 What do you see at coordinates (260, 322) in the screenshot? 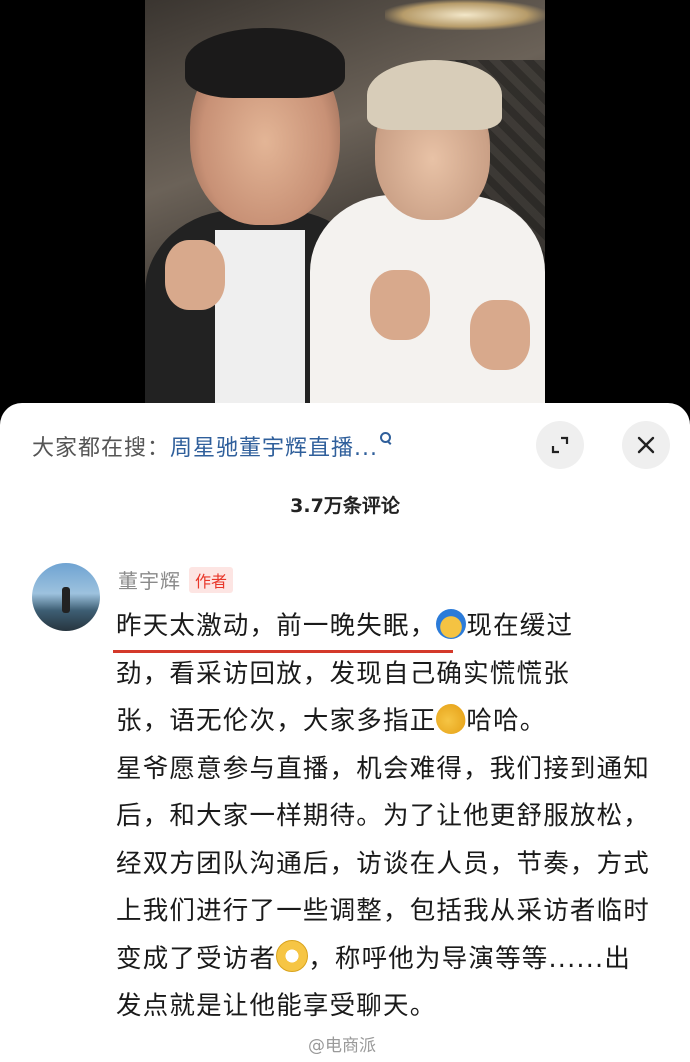
I see `person-left-shirt` at bounding box center [260, 322].